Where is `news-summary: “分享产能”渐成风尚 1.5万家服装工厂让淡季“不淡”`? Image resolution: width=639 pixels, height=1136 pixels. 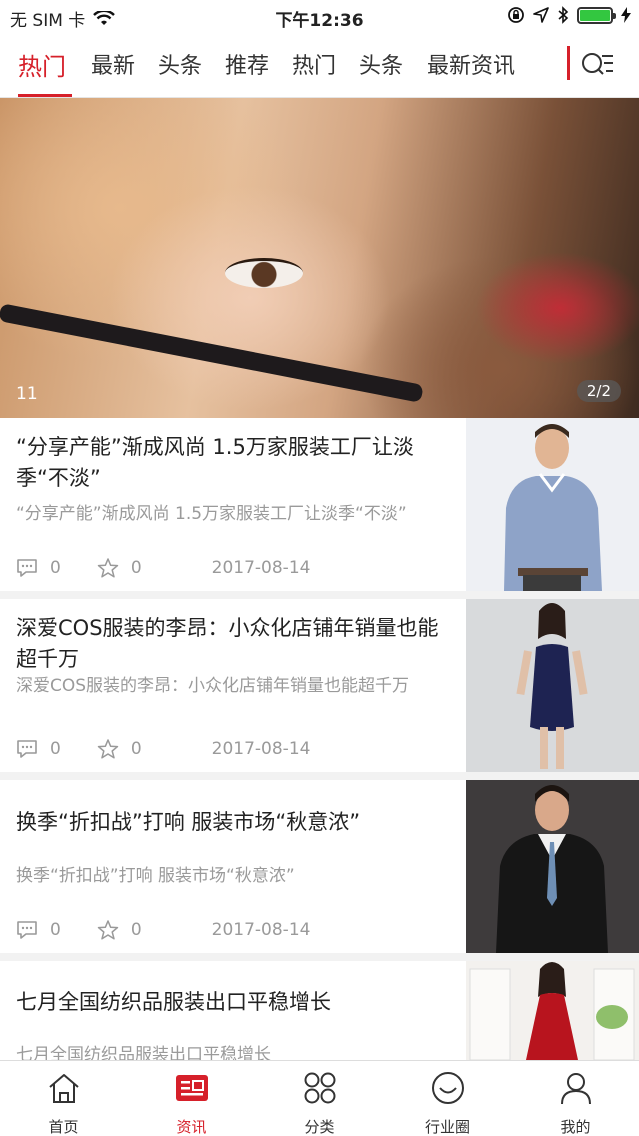
news-summary: “分享产能”渐成风尚 1.5万家服装工厂让淡季“不淡” is located at coordinates (211, 514).